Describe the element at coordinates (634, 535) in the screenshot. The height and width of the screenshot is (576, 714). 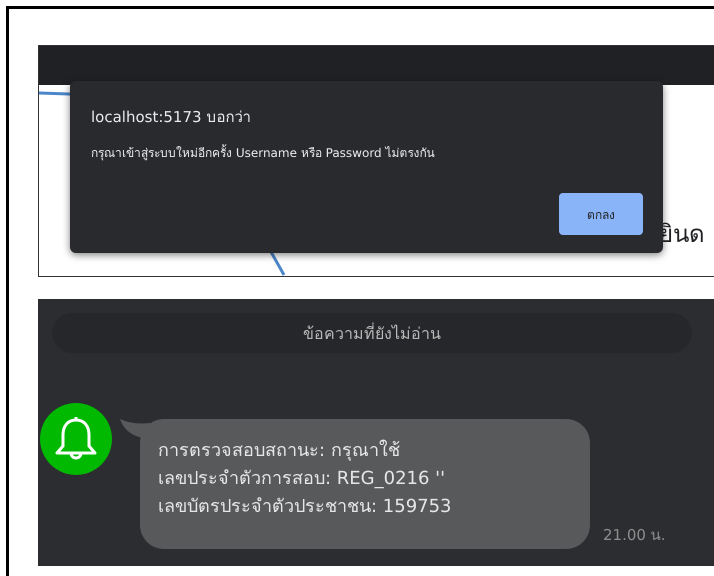
I see `message-time: 21.00 น.` at that location.